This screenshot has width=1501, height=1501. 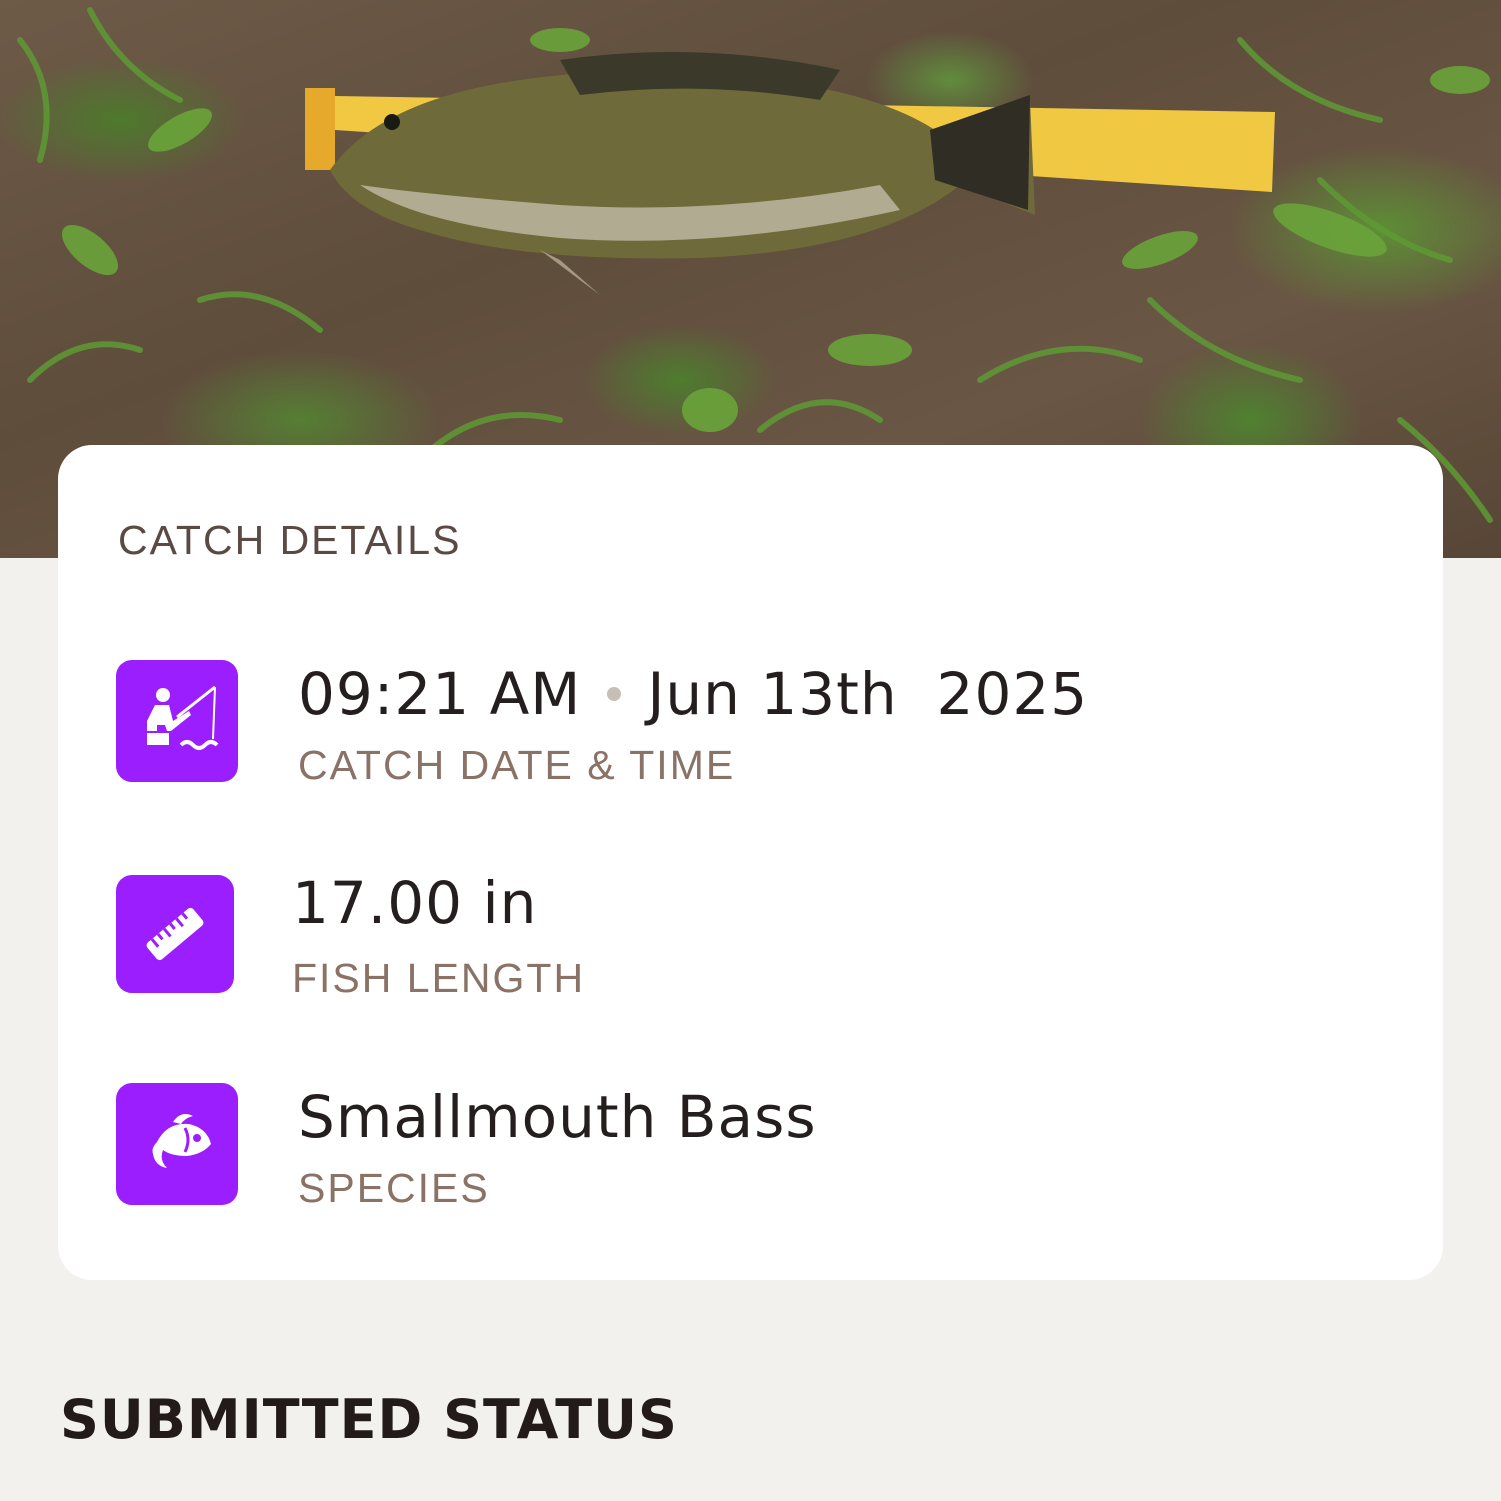 I want to click on catch-datetime-value: 09:21 AM Jun 13th 2025, so click(x=693, y=694).